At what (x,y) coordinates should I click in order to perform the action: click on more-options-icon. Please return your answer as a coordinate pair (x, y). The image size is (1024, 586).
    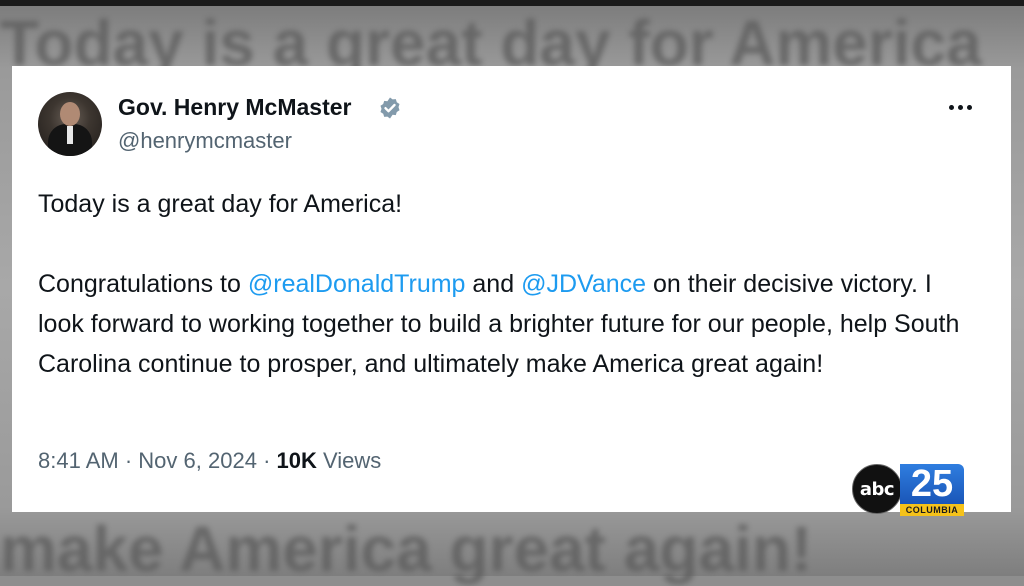
    Looking at the image, I should click on (960, 107).